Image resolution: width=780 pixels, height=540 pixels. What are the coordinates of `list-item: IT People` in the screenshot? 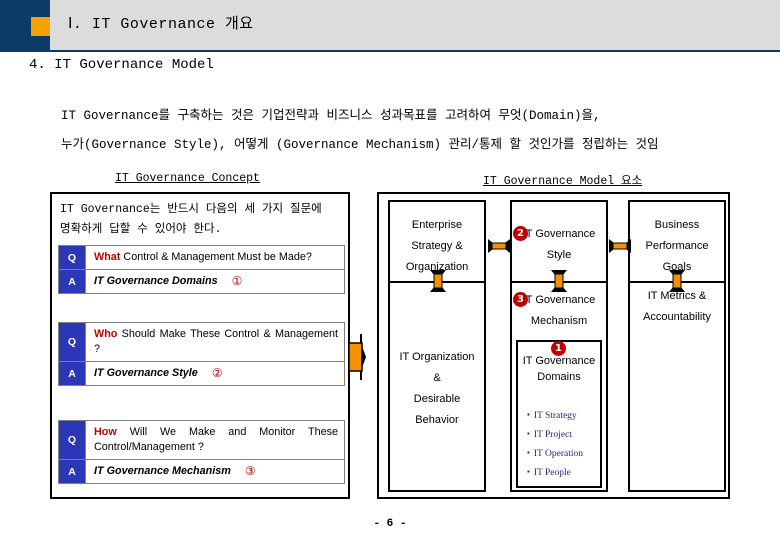 It's located at (564, 472).